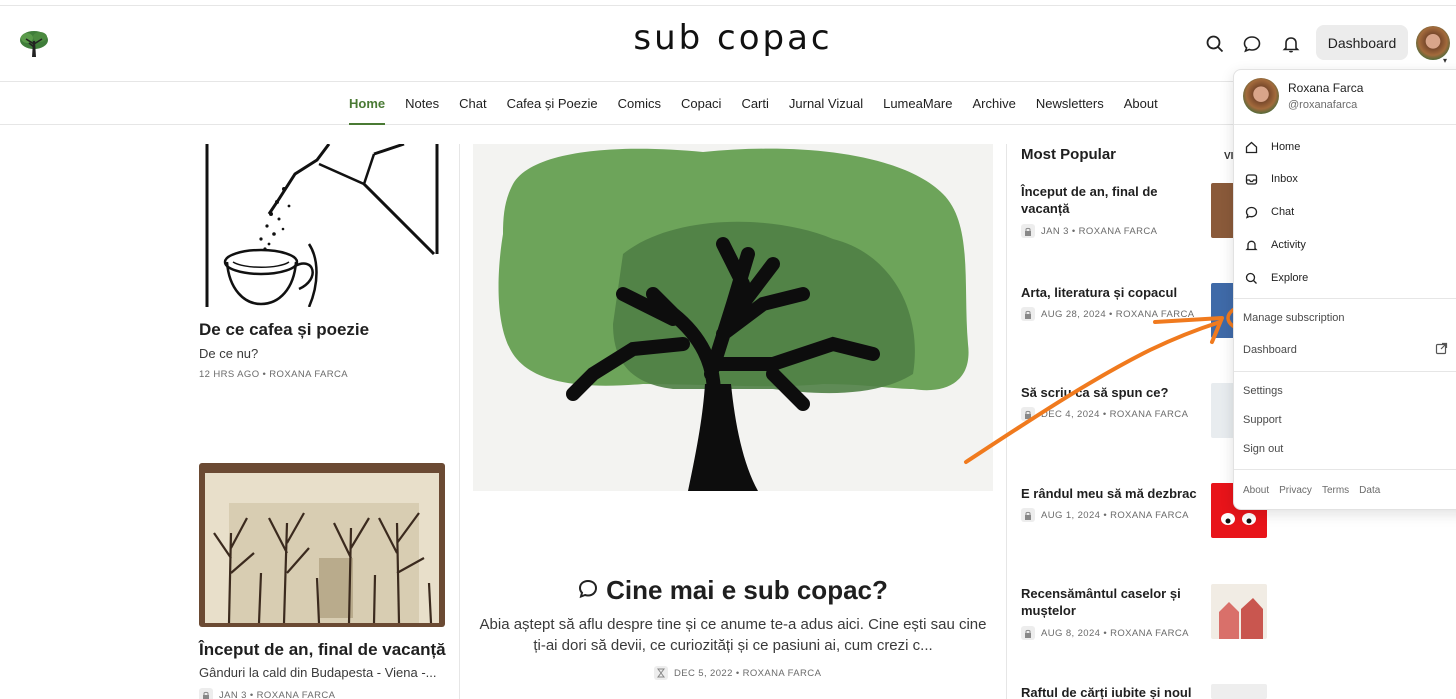 The height and width of the screenshot is (699, 1456). What do you see at coordinates (826, 104) in the screenshot?
I see `nav-item-jurnal-vizual: Jurnal Vizual` at bounding box center [826, 104].